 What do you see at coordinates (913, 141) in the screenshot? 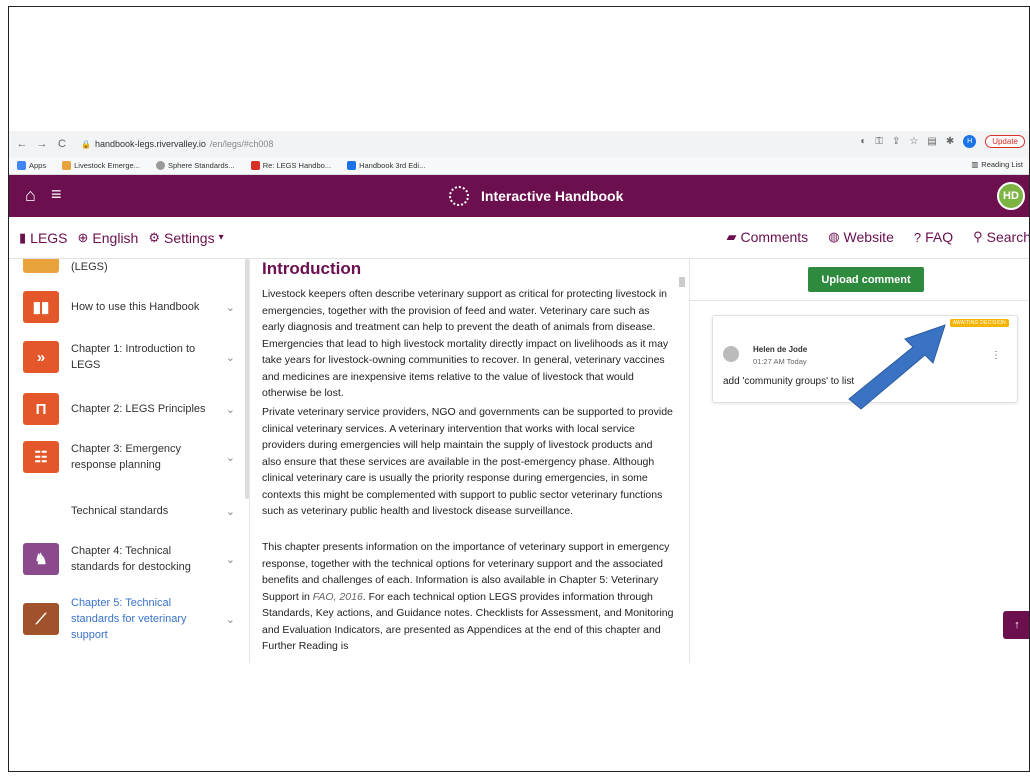
I see `bookmark-star-icon: ☆` at bounding box center [913, 141].